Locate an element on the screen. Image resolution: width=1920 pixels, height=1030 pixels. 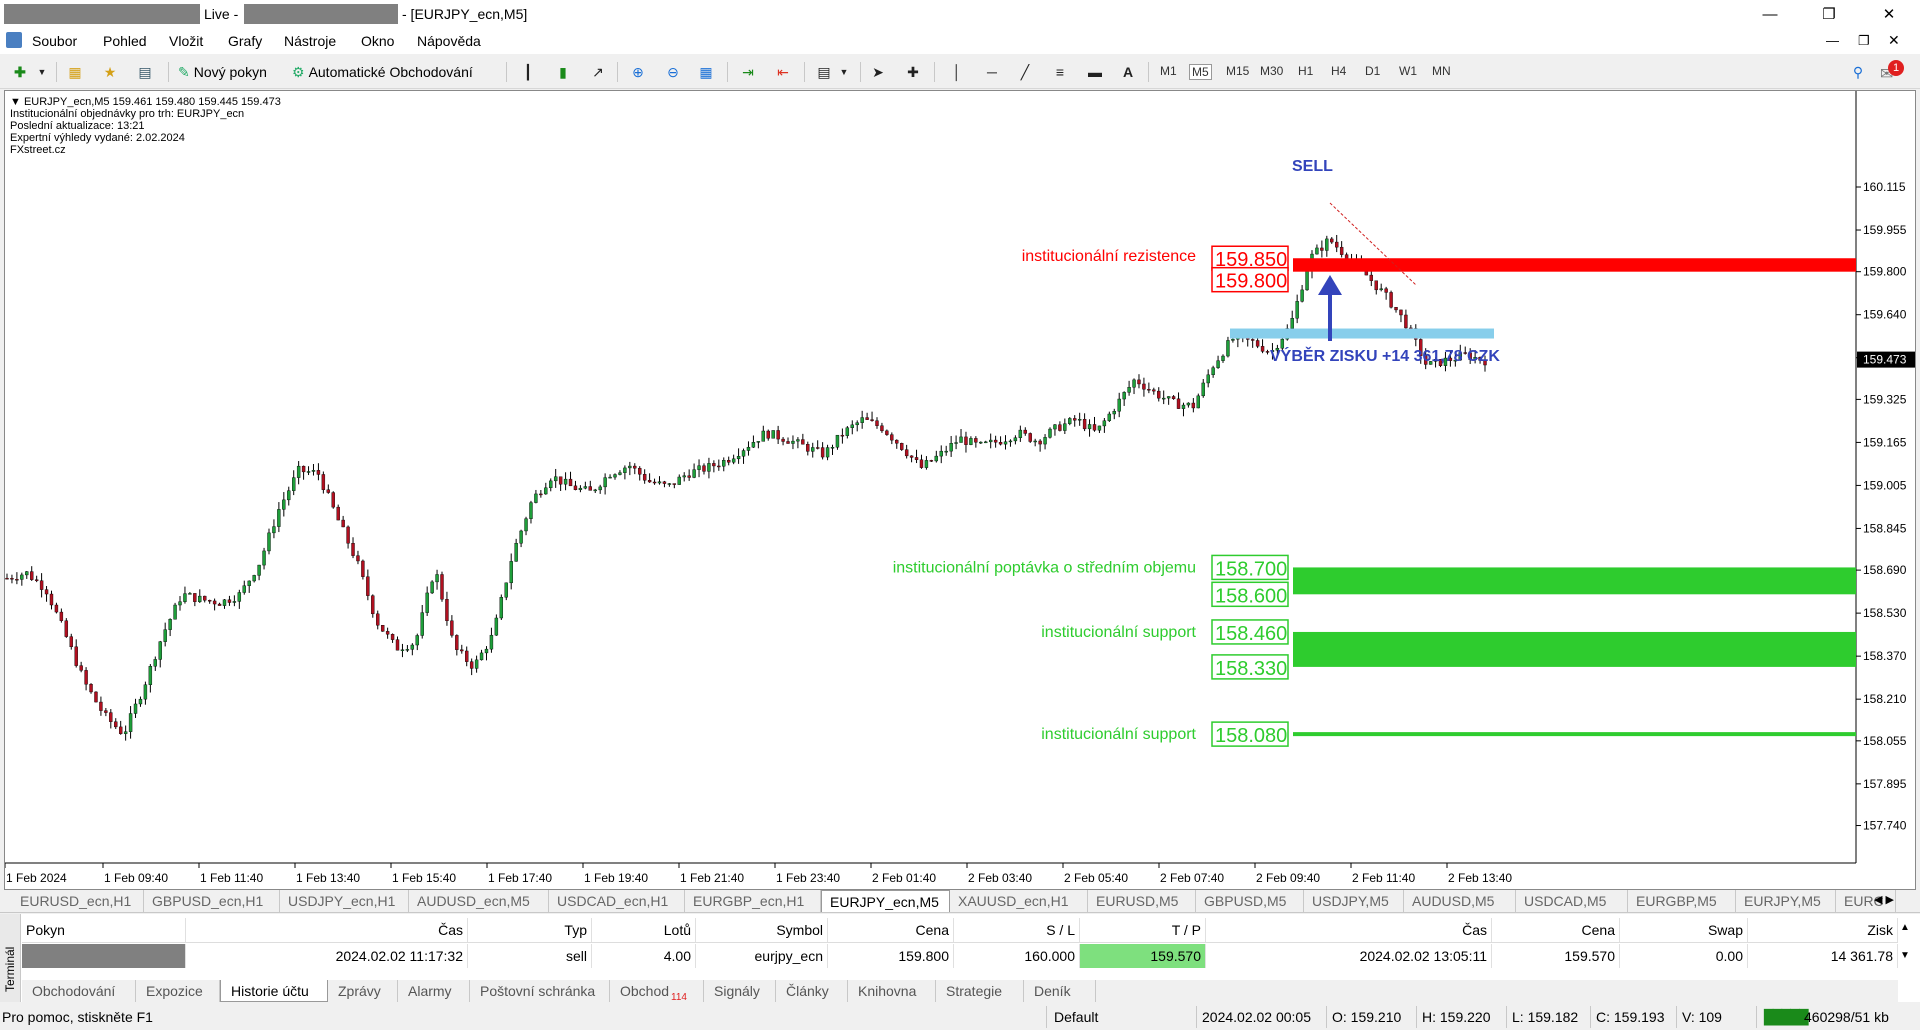
mdi-close-icon: ✕ is located at coordinates (1894, 40).